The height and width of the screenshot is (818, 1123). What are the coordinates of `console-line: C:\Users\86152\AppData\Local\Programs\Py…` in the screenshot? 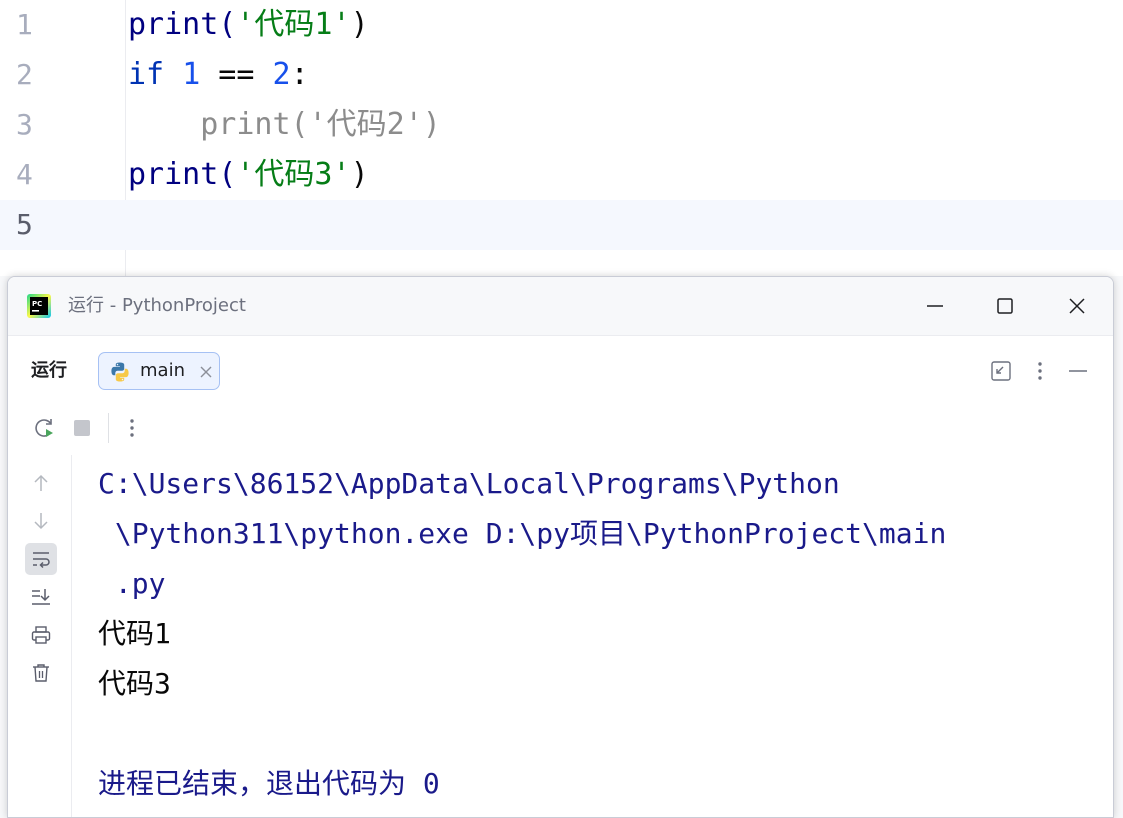 It's located at (469, 483).